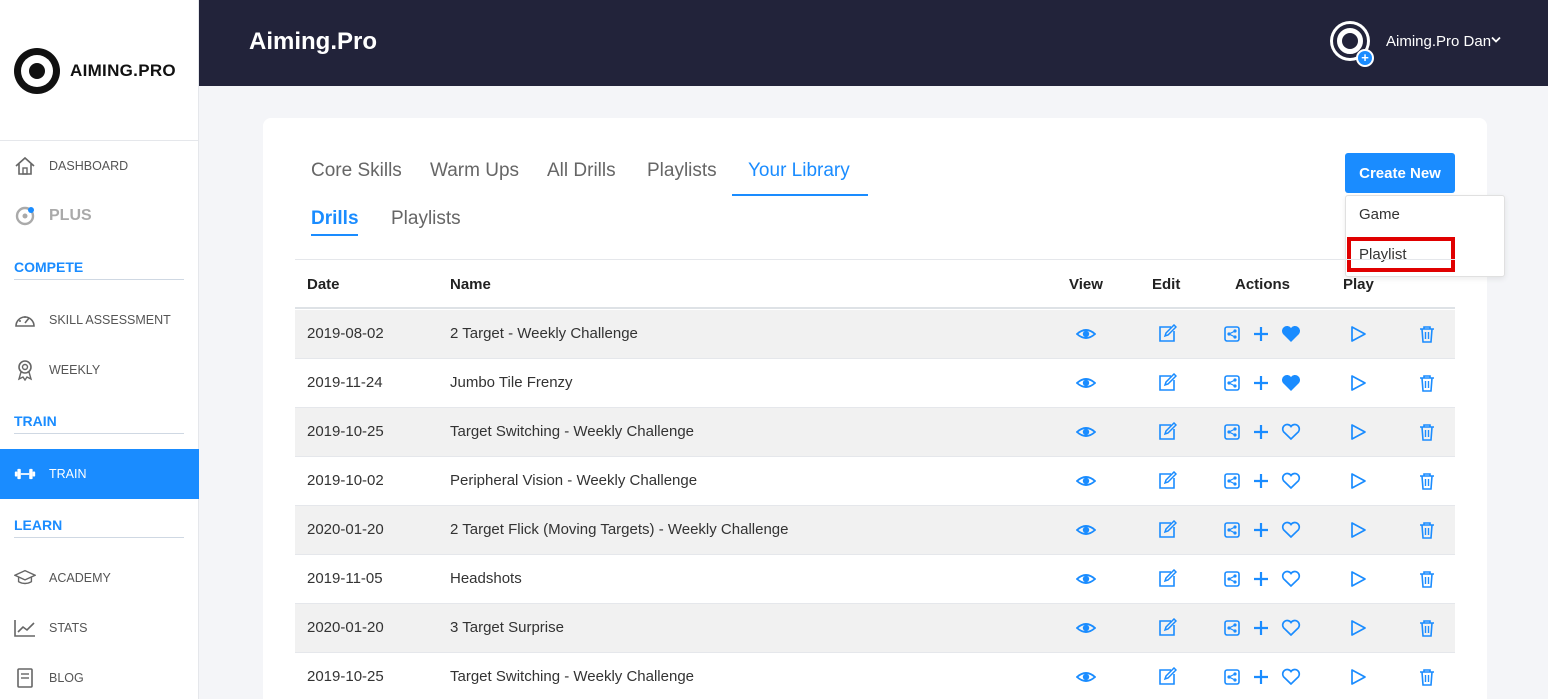 This screenshot has width=1548, height=699. What do you see at coordinates (1496, 40) in the screenshot?
I see `chevron-down-icon` at bounding box center [1496, 40].